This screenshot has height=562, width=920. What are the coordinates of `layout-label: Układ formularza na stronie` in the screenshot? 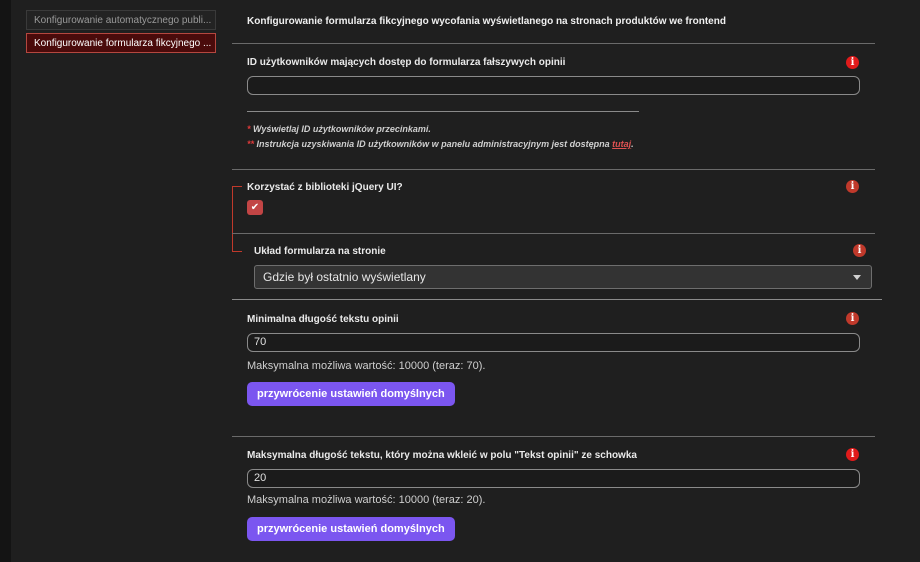 It's located at (320, 251).